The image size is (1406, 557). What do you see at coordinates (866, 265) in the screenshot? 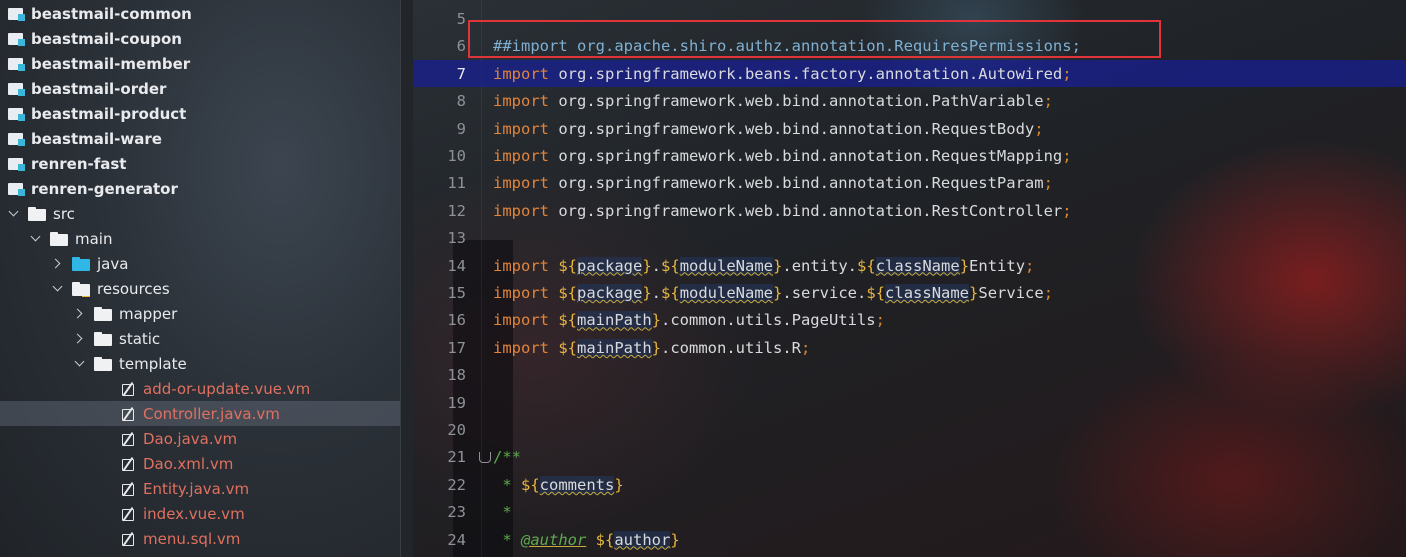
I see `code-token: ${` at bounding box center [866, 265].